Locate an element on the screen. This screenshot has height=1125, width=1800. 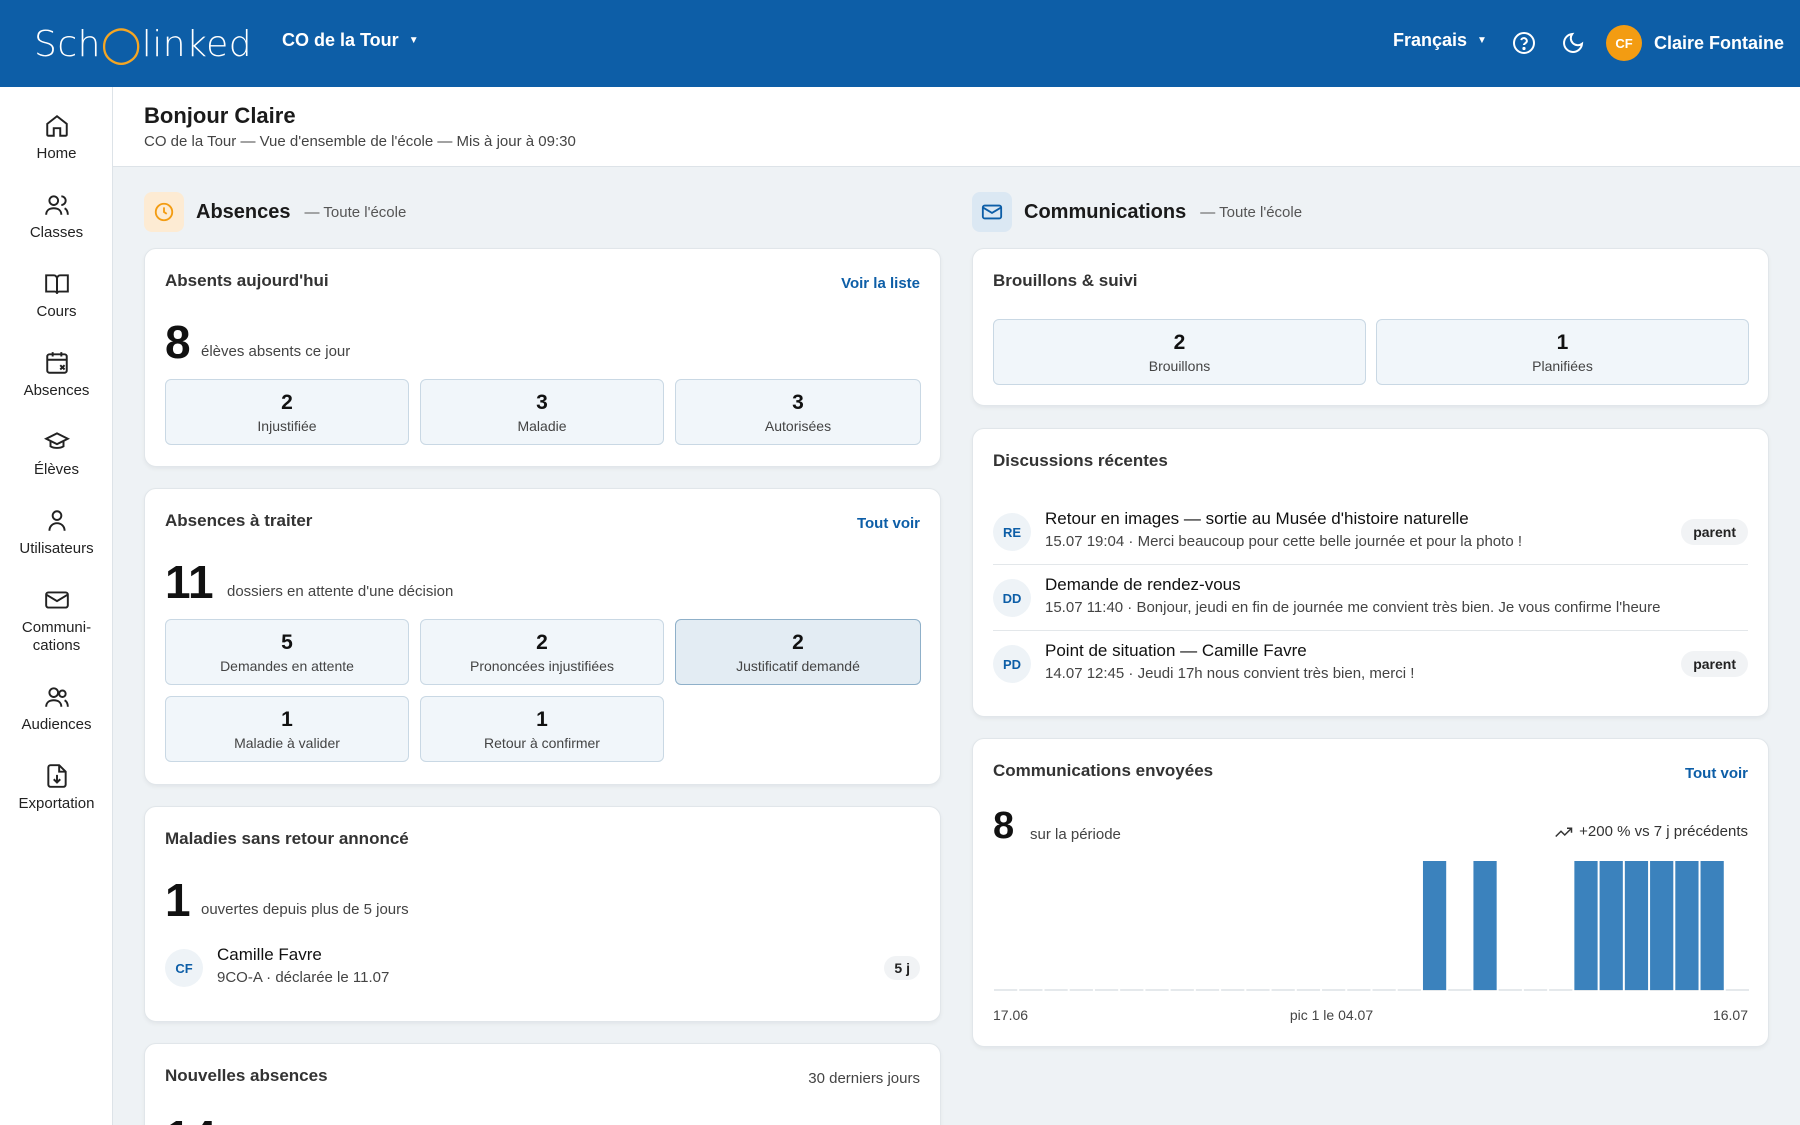
card-title: Discussions récentes is located at coordinates (1080, 460).